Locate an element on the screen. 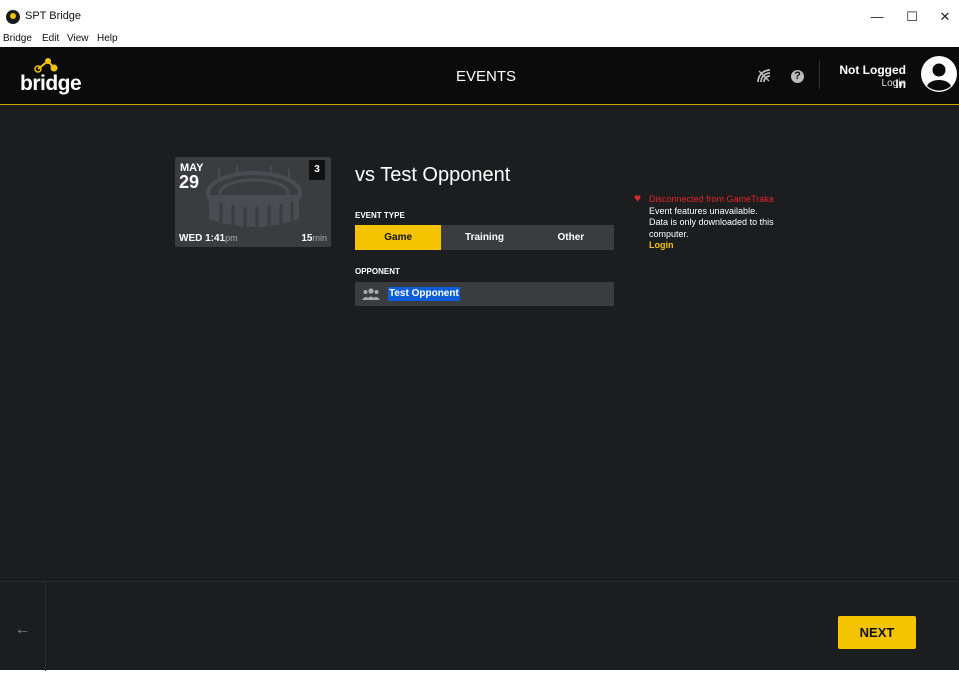 The width and height of the screenshot is (959, 678). event-card: MAY 29 WED 1:41pm 15min is located at coordinates (253, 202).